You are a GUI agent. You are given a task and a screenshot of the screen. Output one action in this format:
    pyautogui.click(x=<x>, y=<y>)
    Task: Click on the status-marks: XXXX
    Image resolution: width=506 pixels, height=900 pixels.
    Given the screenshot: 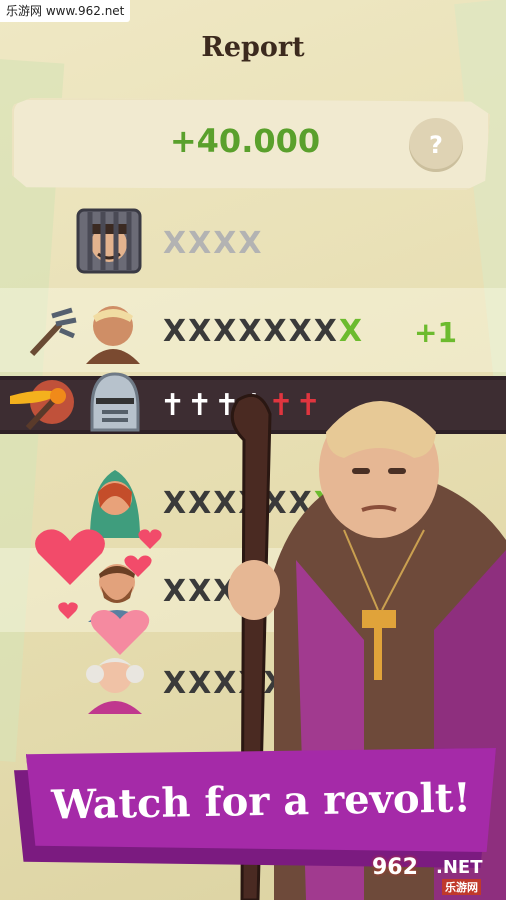 What is the action you would take?
    pyautogui.click(x=213, y=243)
    